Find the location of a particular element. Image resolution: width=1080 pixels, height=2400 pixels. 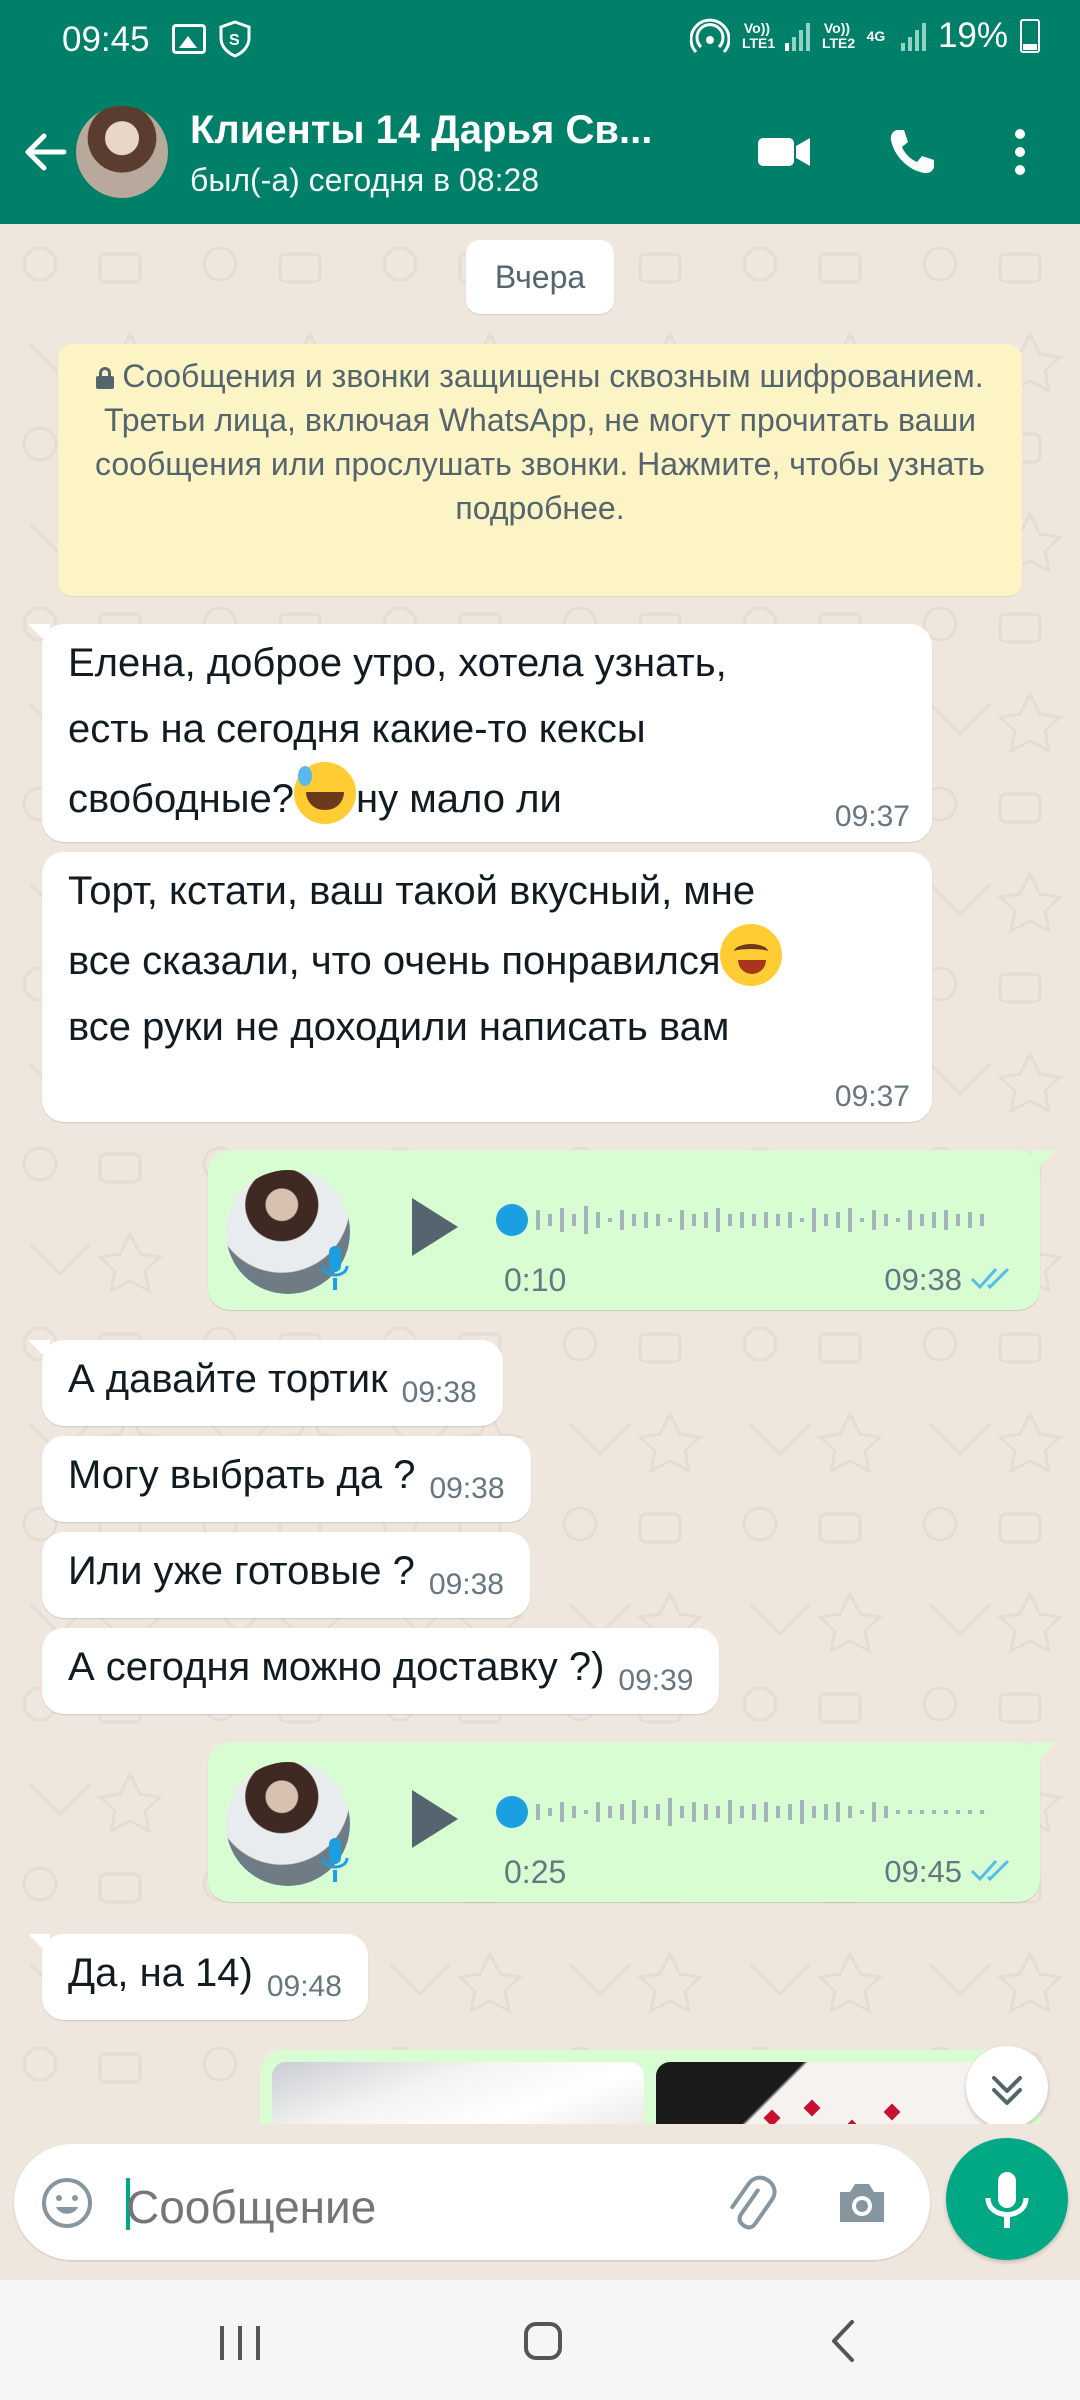

svg-text: S is located at coordinates (234, 40).